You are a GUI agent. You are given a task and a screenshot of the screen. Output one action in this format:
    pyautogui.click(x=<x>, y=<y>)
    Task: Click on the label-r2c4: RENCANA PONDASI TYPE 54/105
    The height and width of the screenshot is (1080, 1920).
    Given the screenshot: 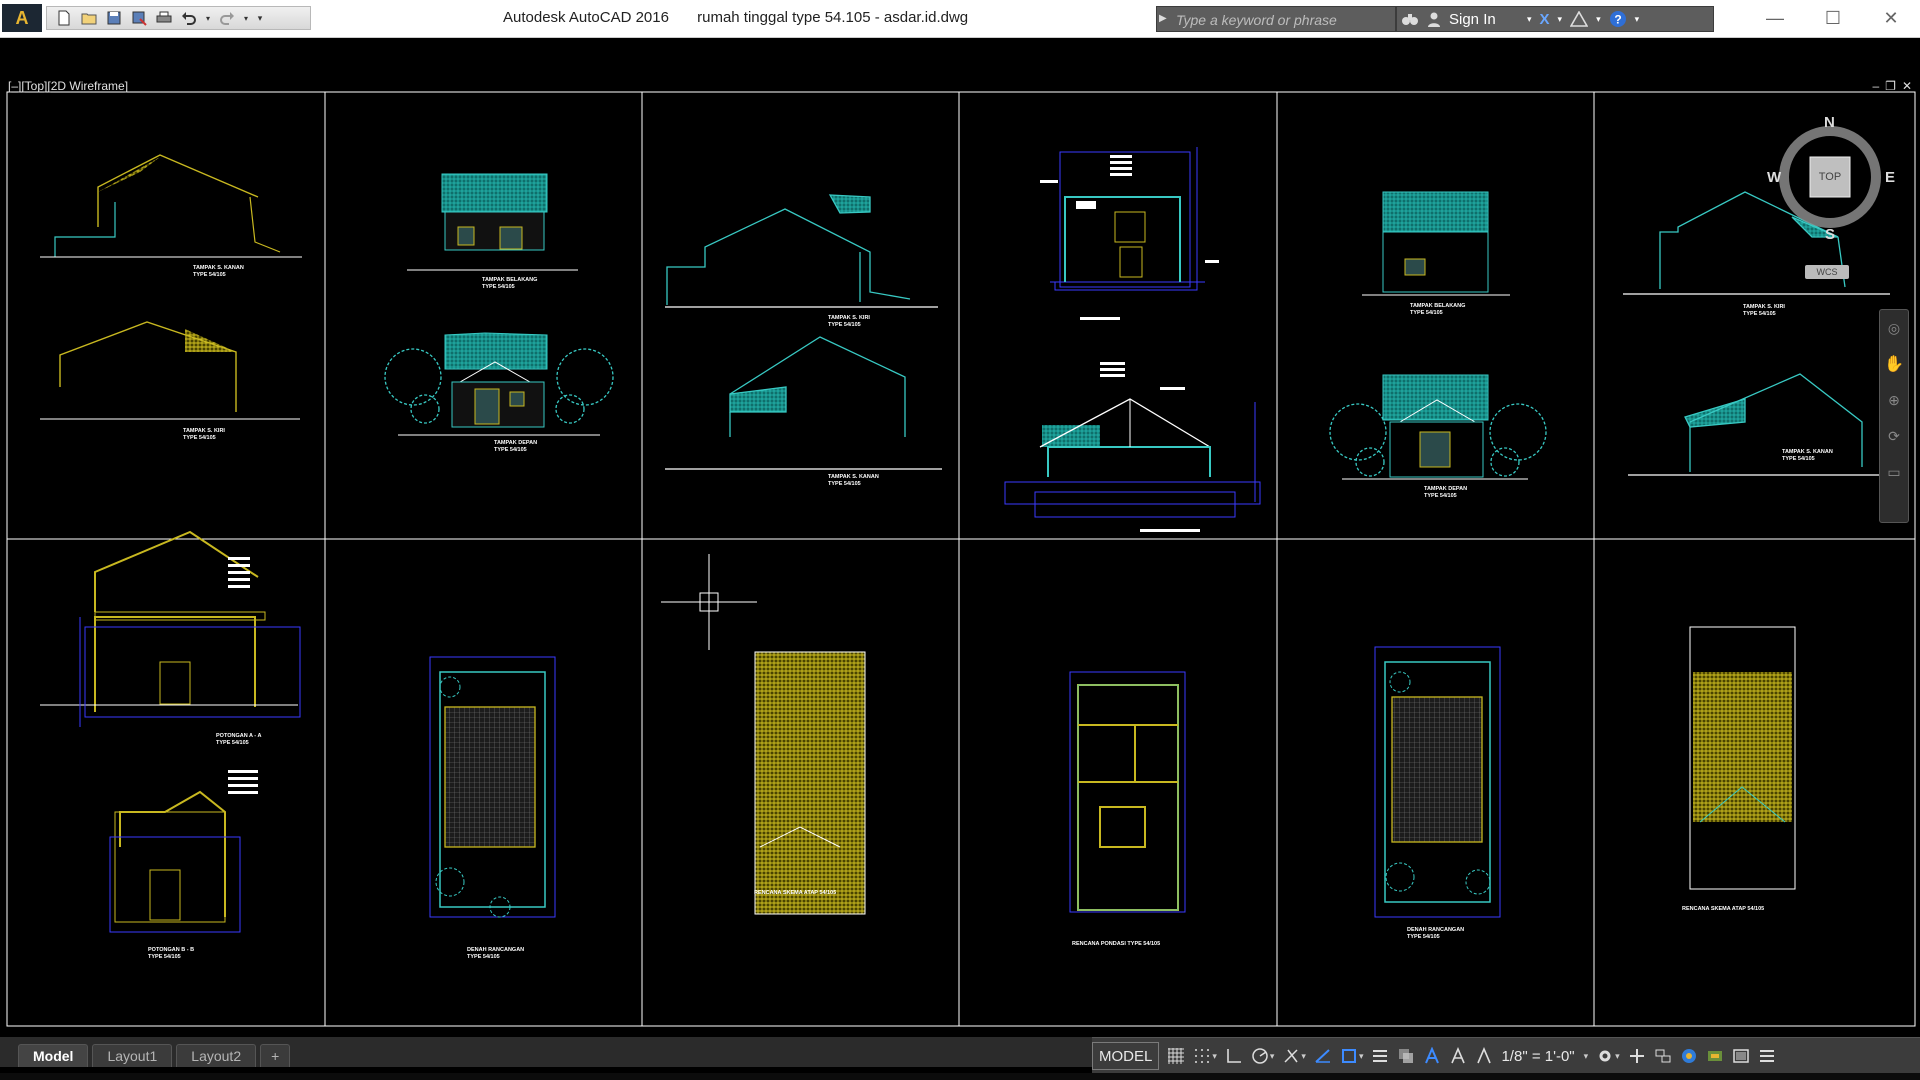 What is the action you would take?
    pyautogui.click(x=1116, y=944)
    